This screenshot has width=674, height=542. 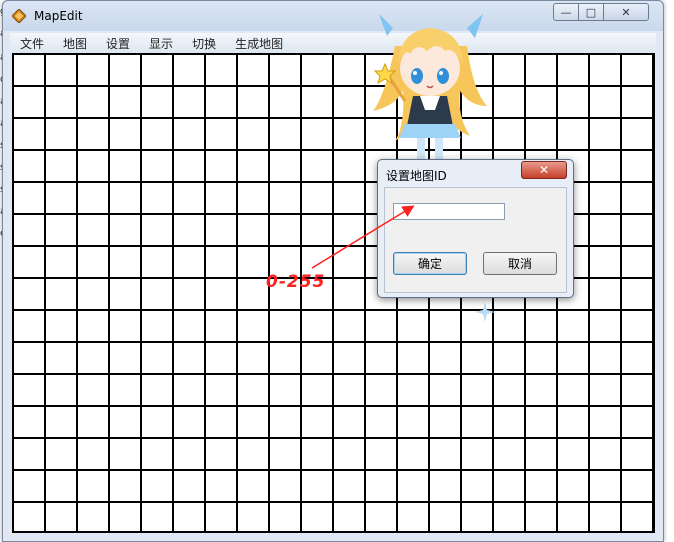 I want to click on ok-button: 确定, so click(x=430, y=263).